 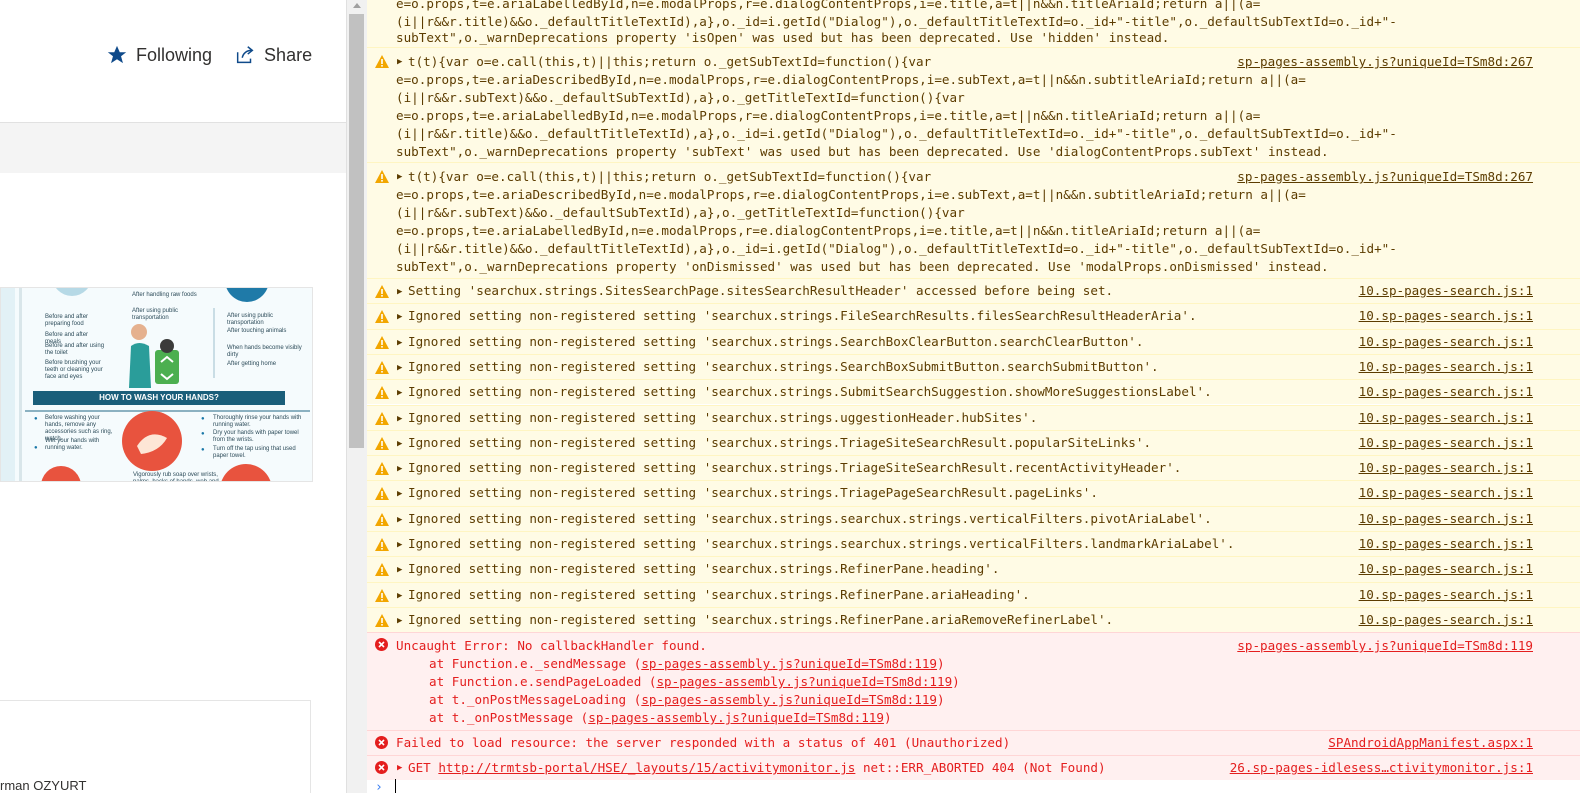 I want to click on author-name: rman OZYURT, so click(x=43, y=785).